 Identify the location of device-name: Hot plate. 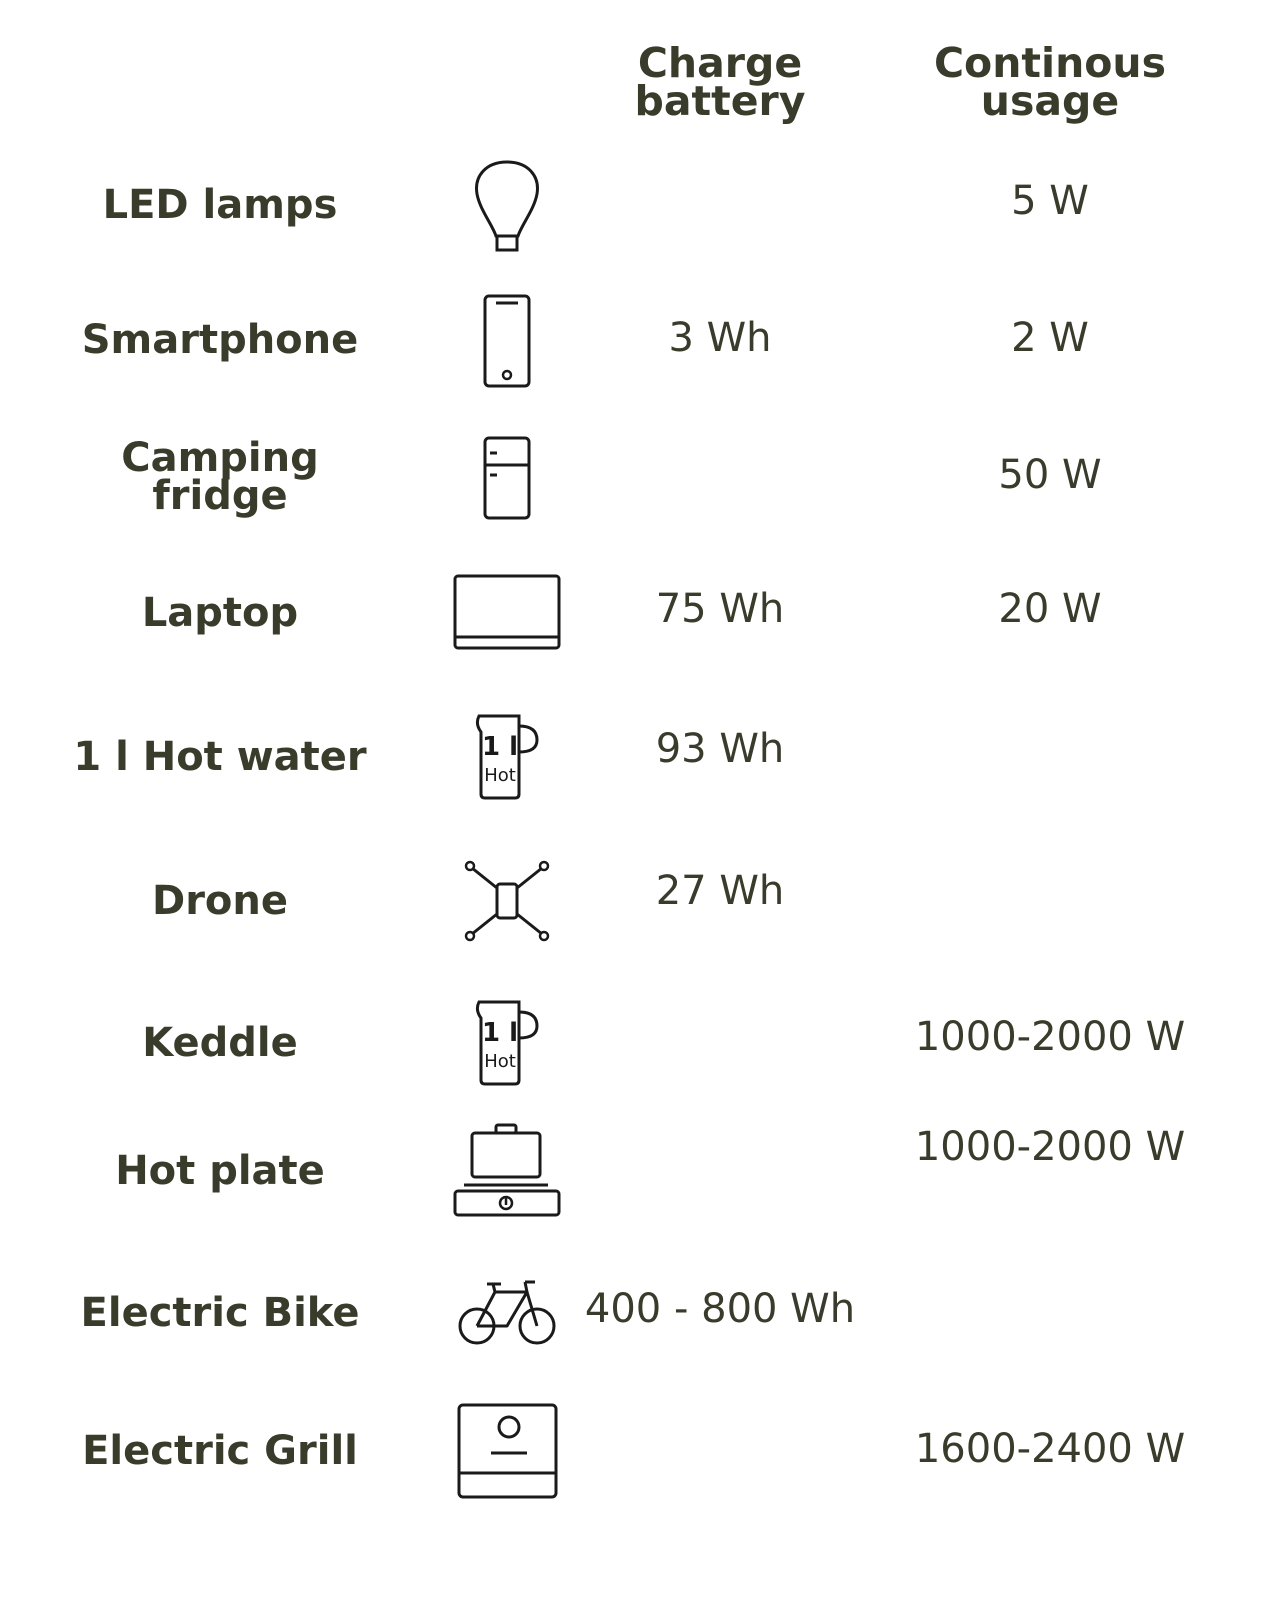
(220, 1171).